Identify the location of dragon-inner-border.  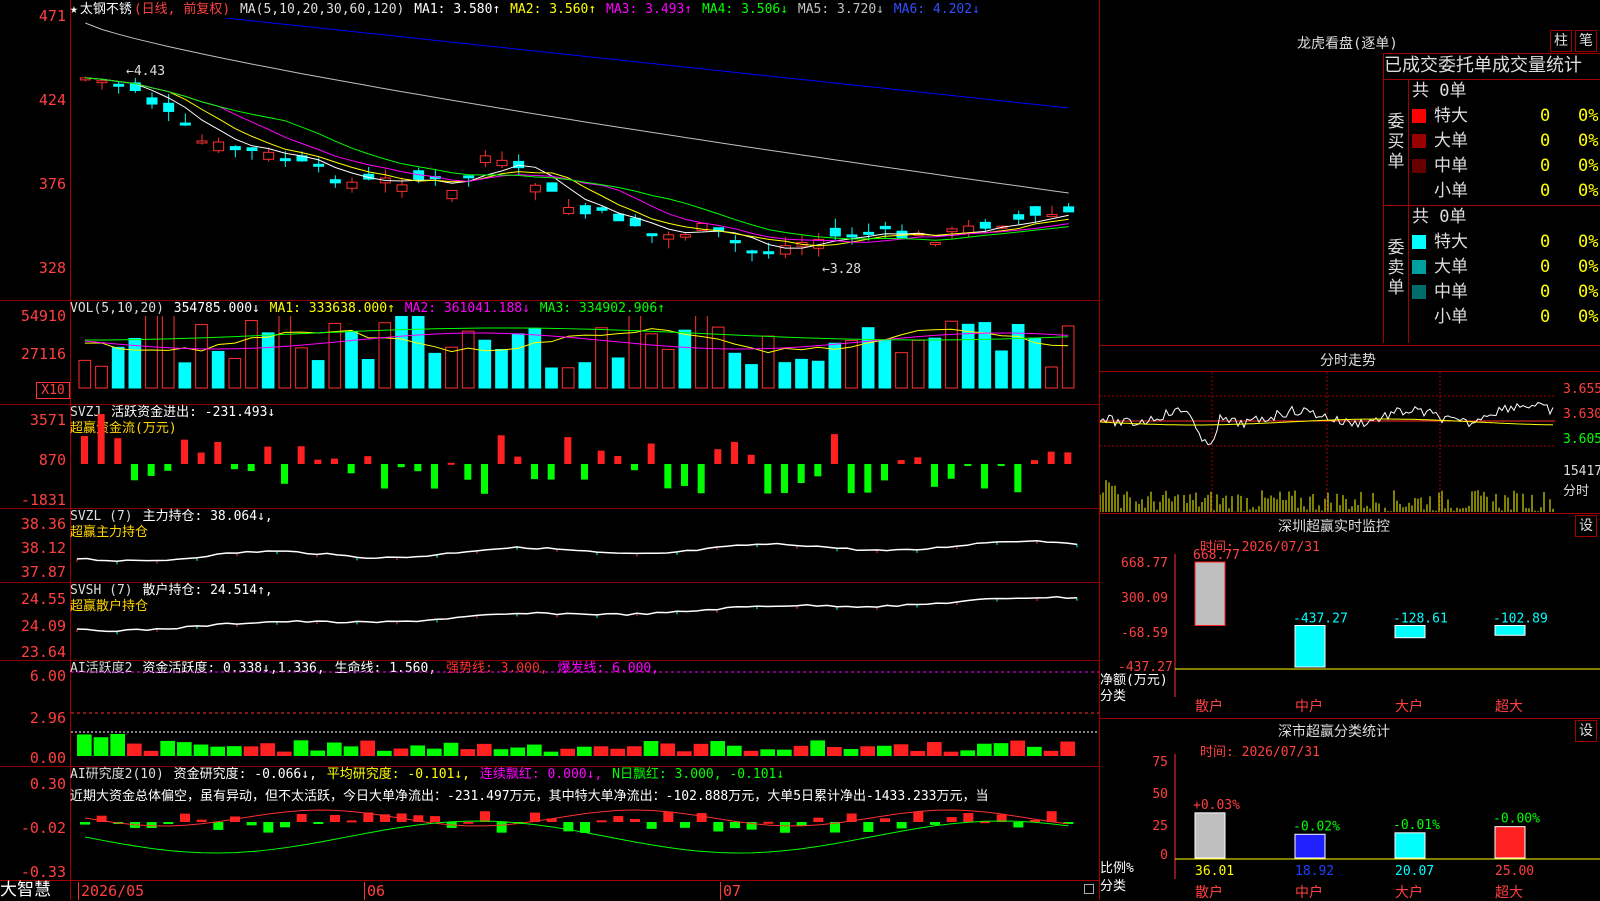
(1408, 211).